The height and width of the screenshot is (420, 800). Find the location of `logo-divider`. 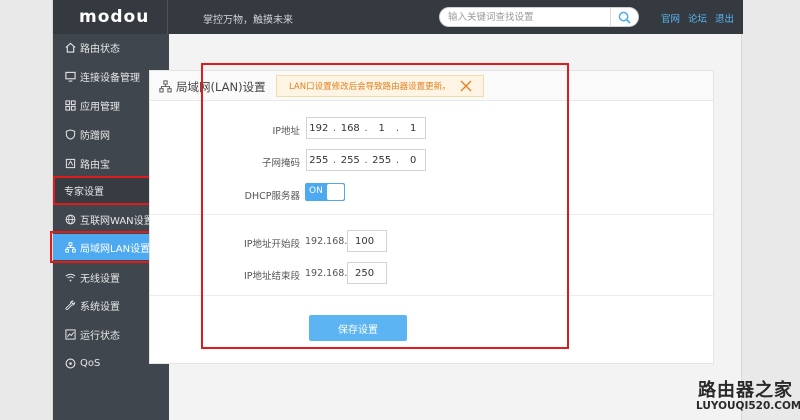

logo-divider is located at coordinates (167, 17).